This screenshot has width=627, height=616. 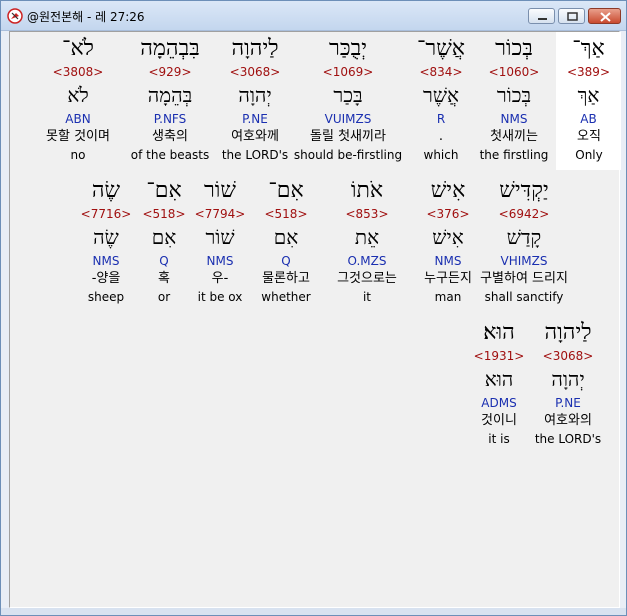 What do you see at coordinates (86, 17) in the screenshot?
I see `window-title: @원전본해 - 레 27:26` at bounding box center [86, 17].